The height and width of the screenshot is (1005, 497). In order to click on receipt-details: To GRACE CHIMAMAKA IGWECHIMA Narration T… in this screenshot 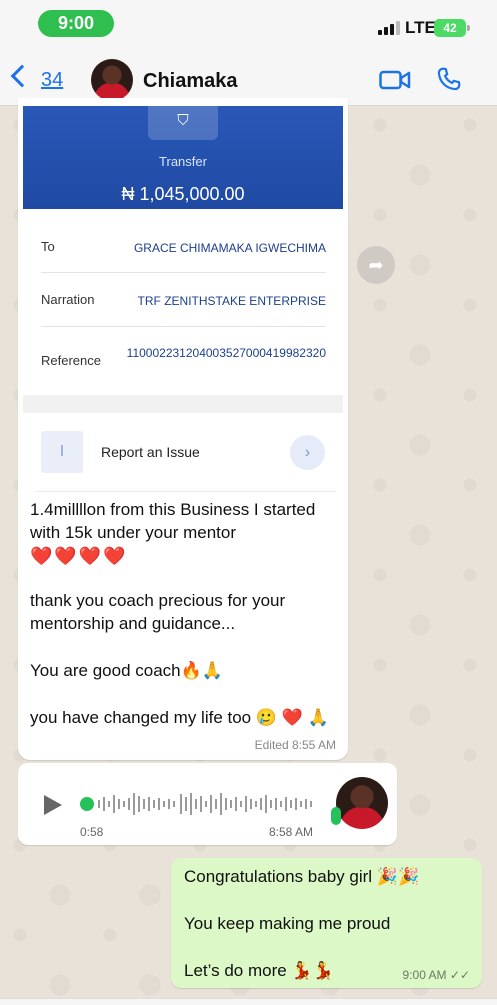, I will do `click(183, 303)`.